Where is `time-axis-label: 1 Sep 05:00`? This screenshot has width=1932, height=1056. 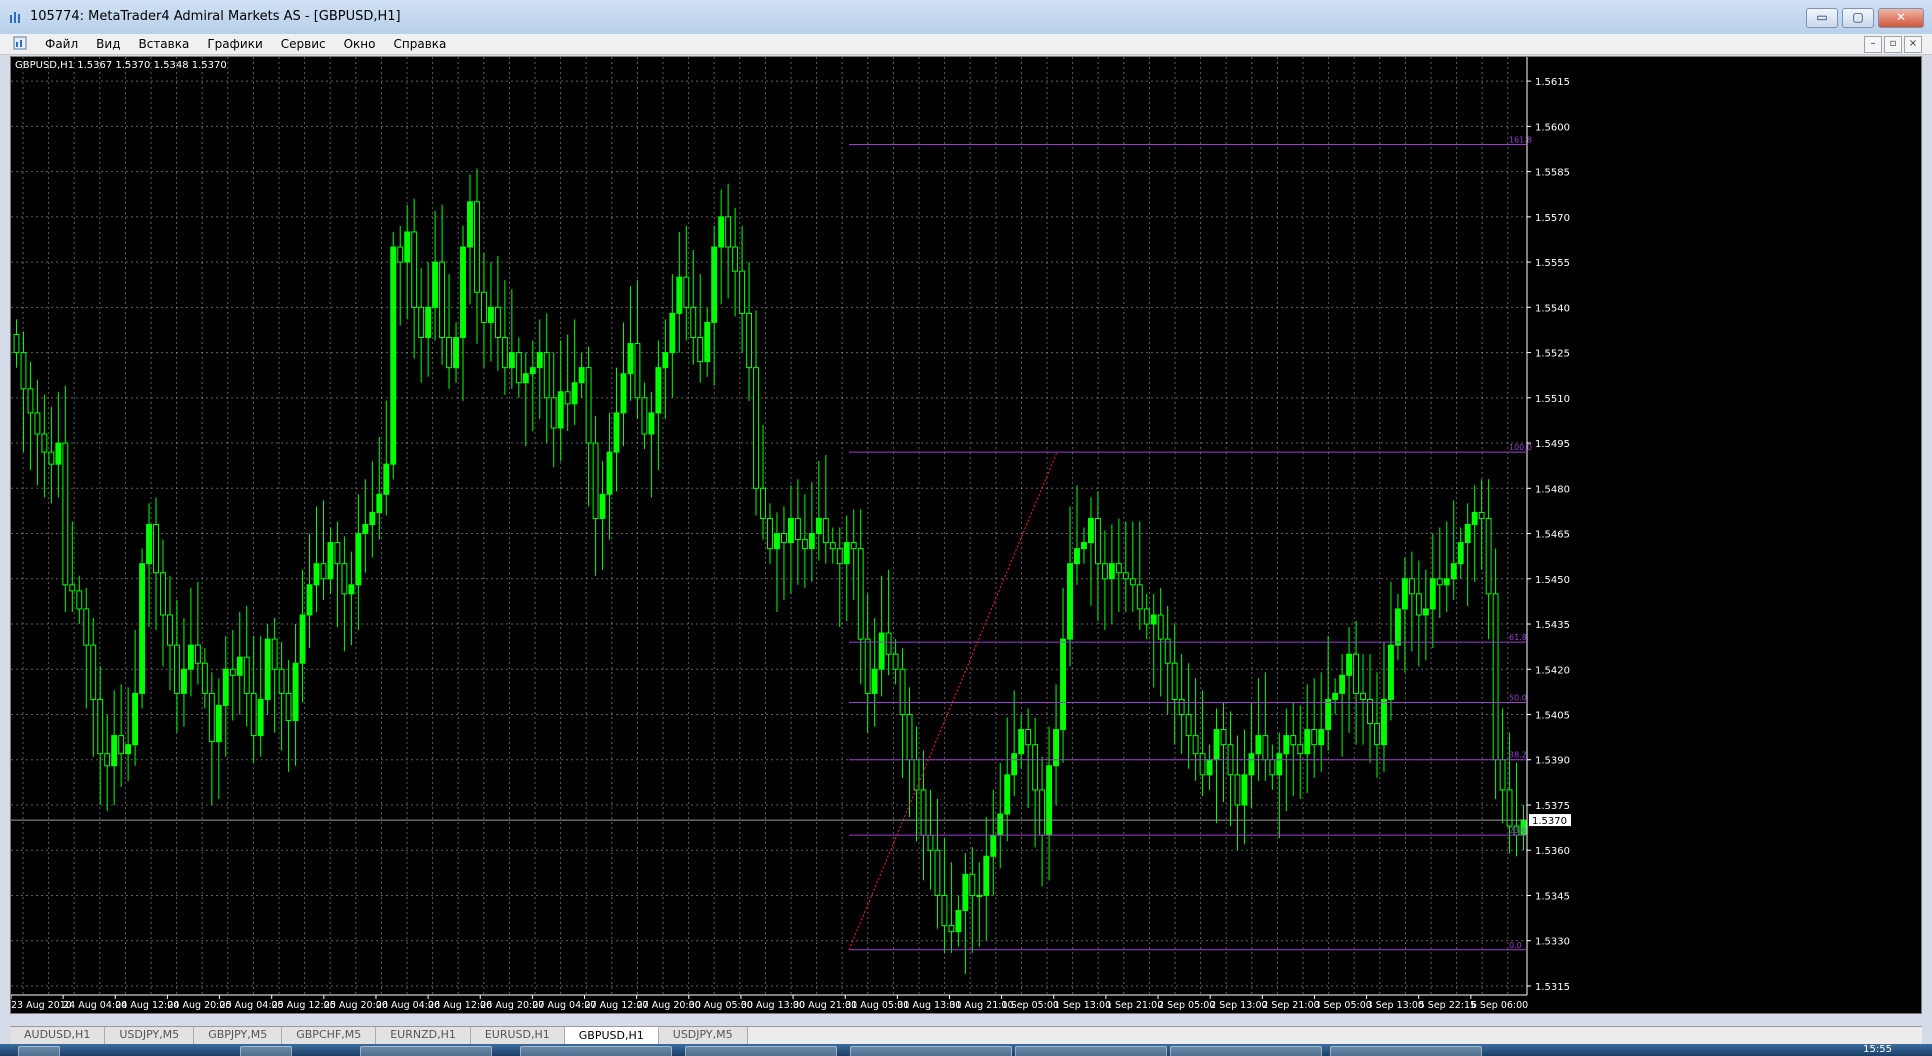 time-axis-label: 1 Sep 05:00 is located at coordinates (1030, 1005).